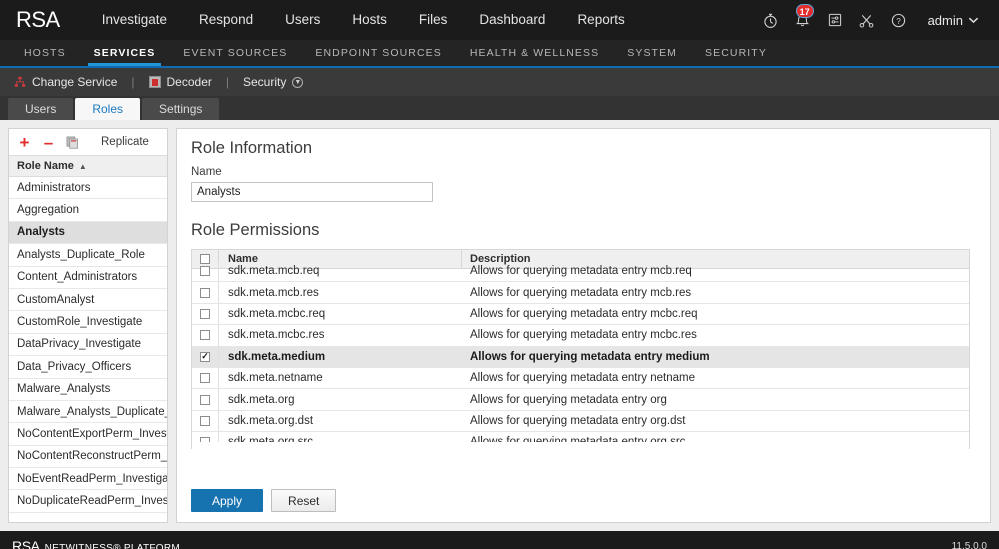 This screenshot has width=999, height=549. I want to click on list-item: Analysts_Duplicate_Role, so click(88, 255).